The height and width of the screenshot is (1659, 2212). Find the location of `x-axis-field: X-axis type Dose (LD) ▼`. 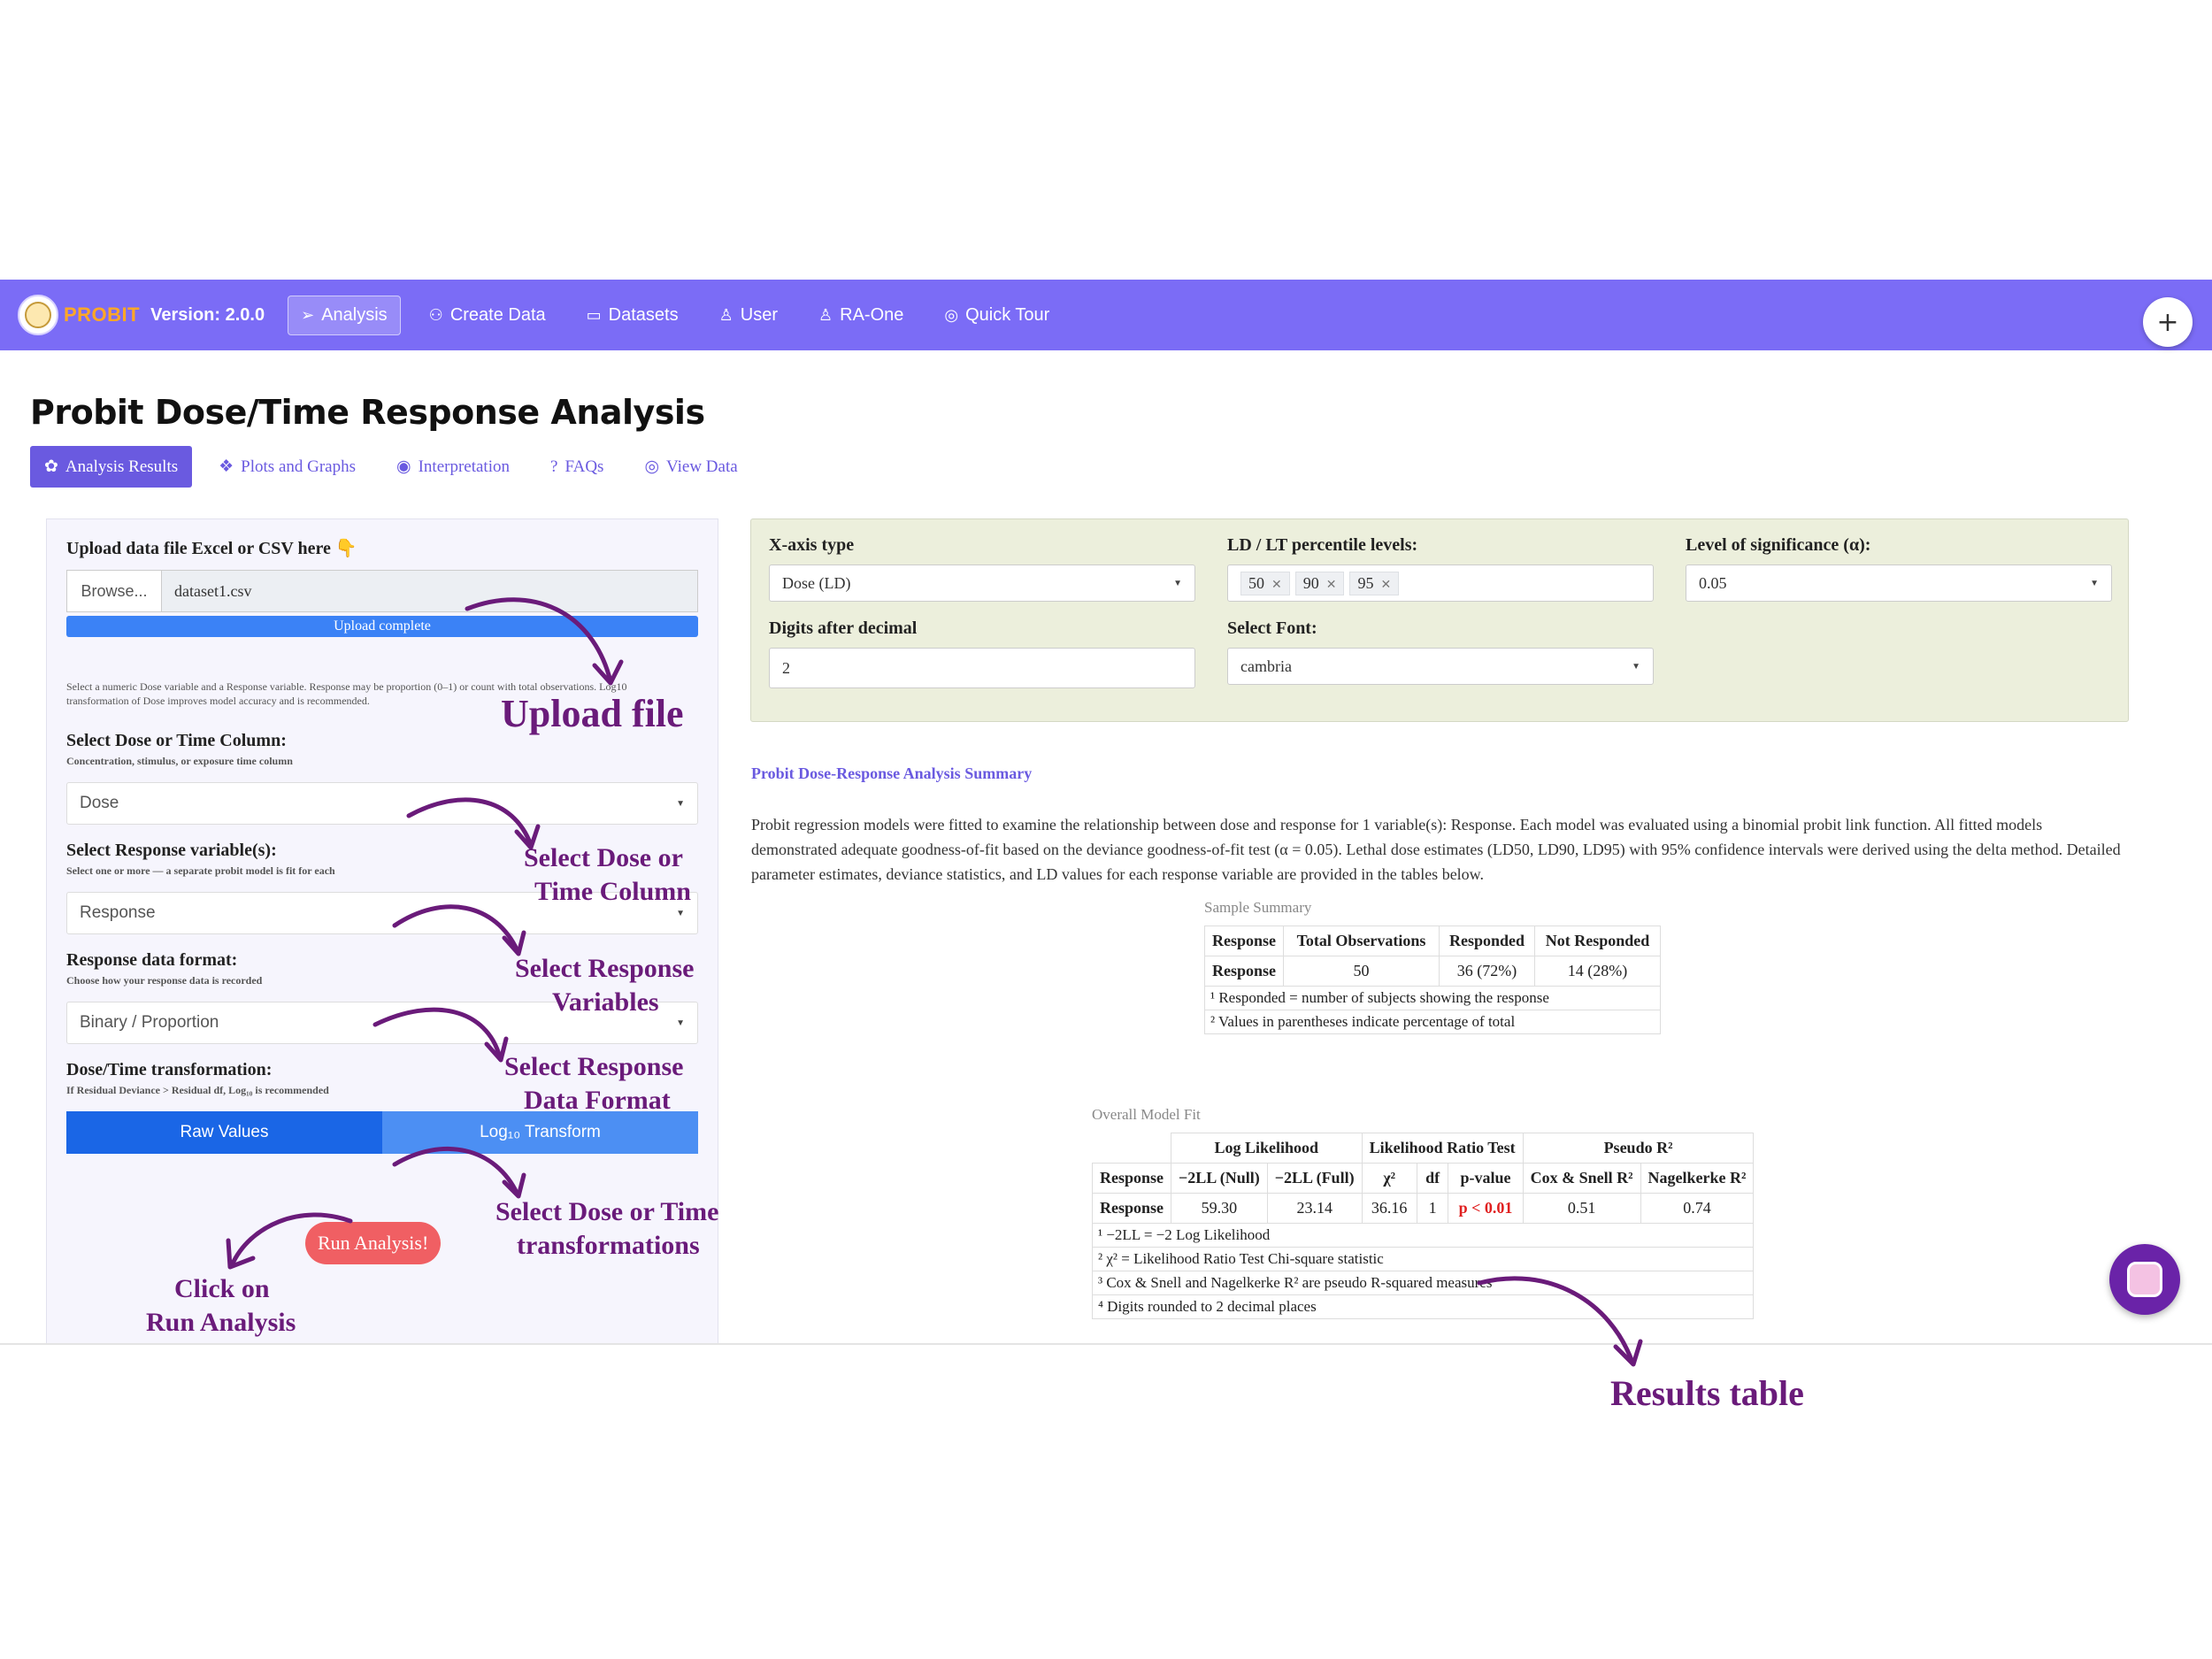

x-axis-field: X-axis type Dose (LD) ▼ is located at coordinates (982, 569).